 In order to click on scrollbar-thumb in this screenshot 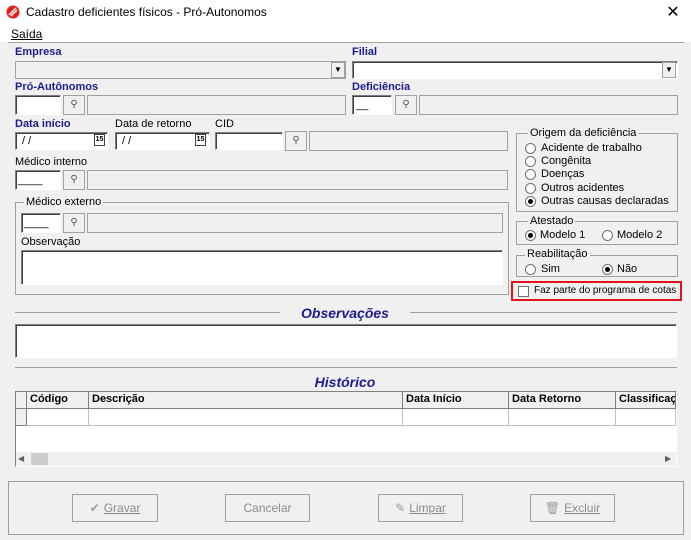, I will do `click(39, 459)`.